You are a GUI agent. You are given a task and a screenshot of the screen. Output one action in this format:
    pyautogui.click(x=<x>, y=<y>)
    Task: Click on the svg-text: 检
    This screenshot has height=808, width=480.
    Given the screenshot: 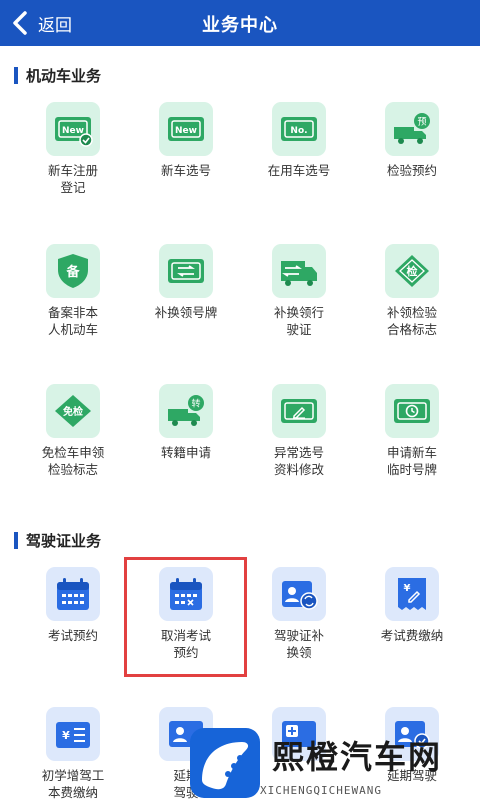 What is the action you would take?
    pyautogui.click(x=412, y=271)
    